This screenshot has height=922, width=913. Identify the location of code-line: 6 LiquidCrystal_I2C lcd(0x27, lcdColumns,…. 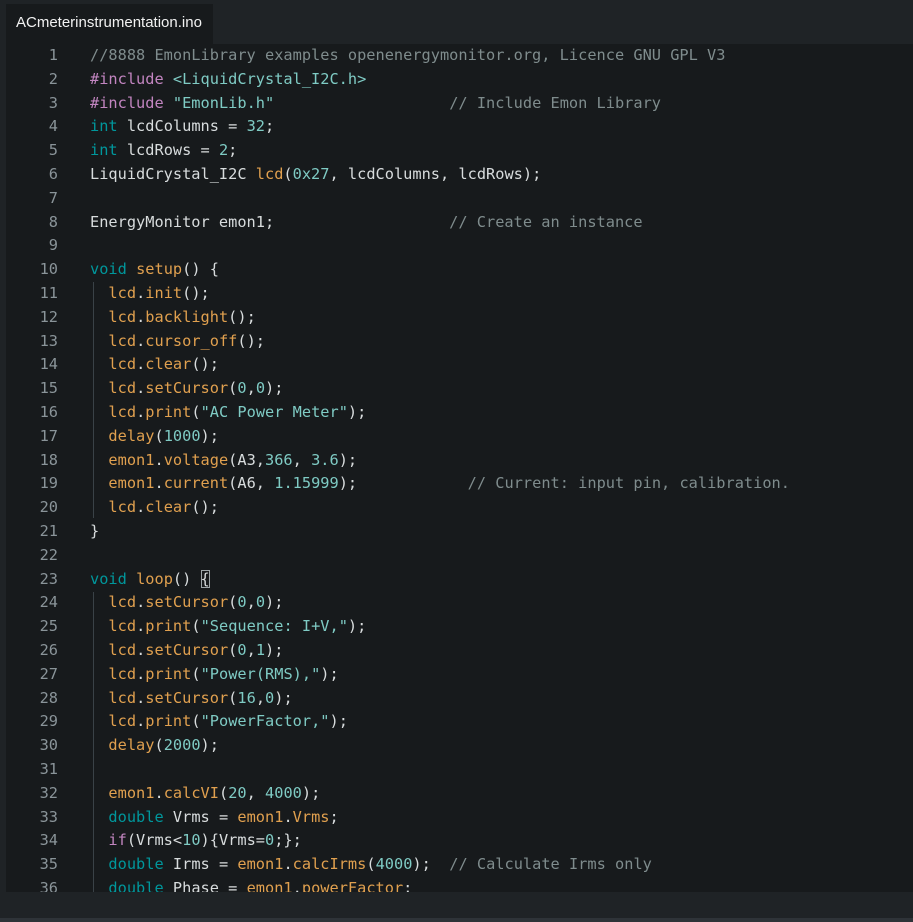
(459, 175).